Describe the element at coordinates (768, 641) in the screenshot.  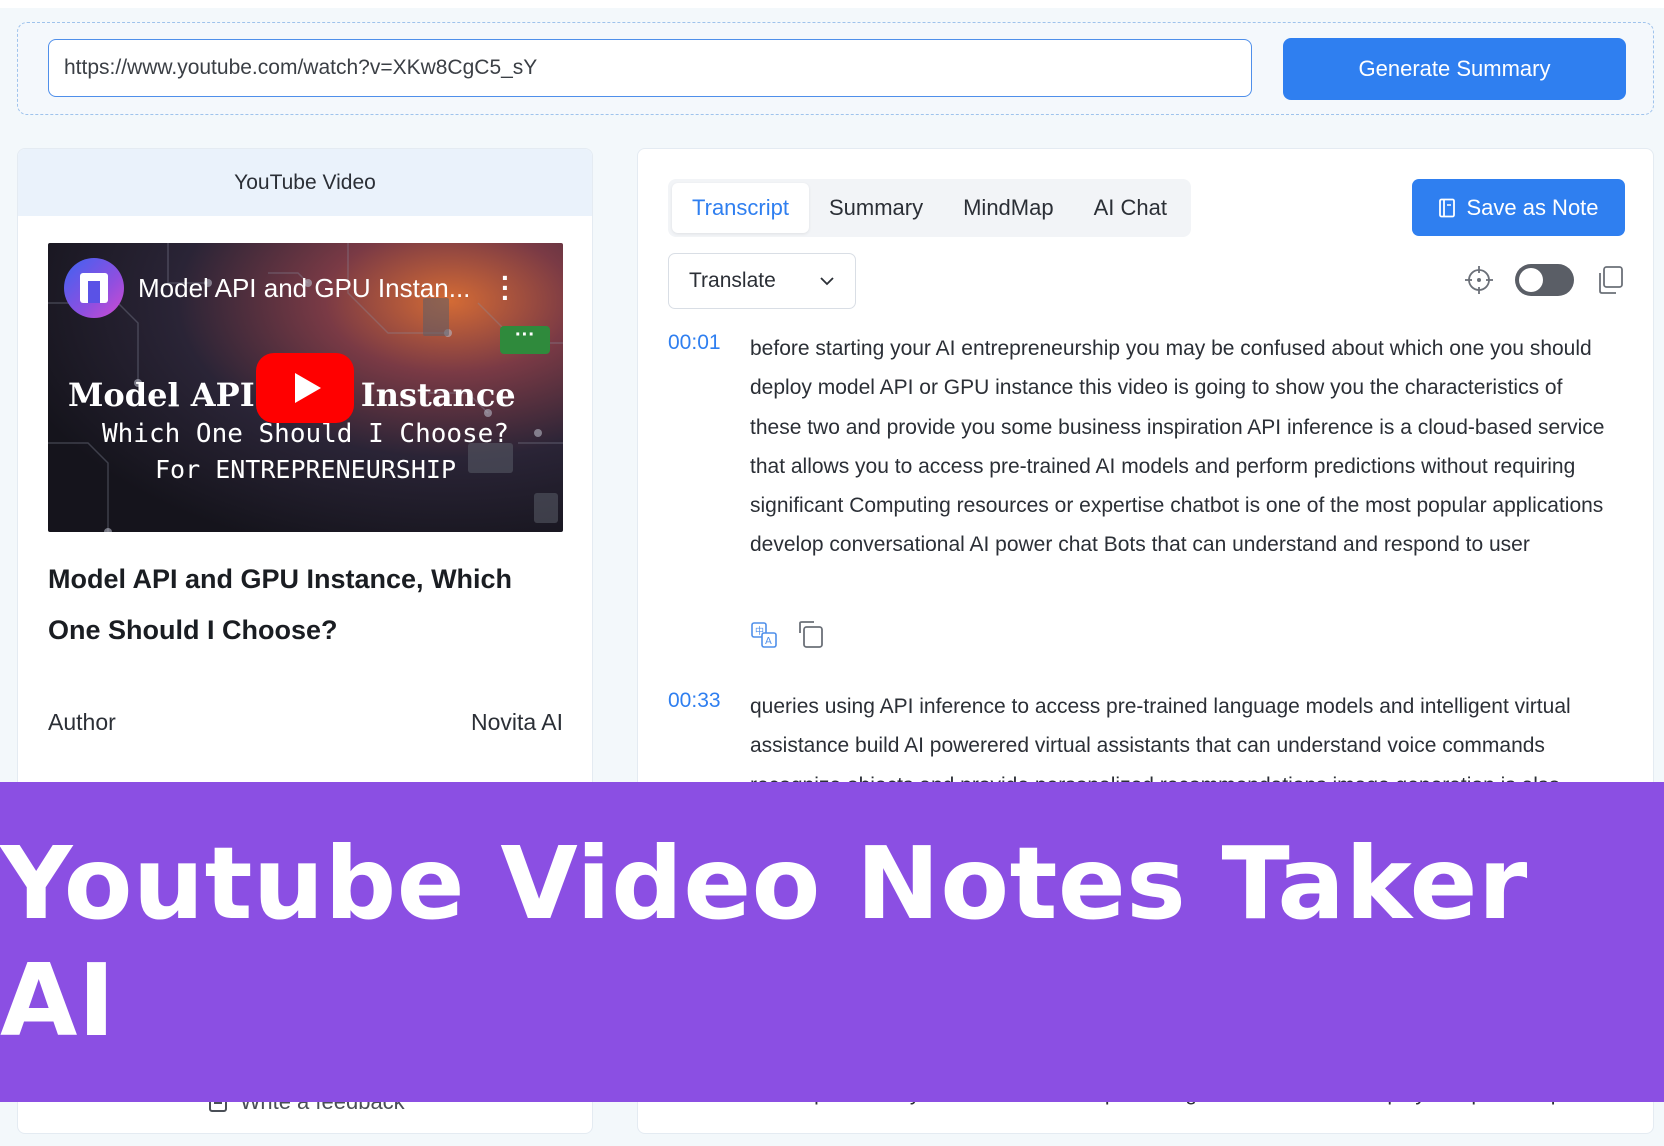
I see `svg-text: A` at that location.